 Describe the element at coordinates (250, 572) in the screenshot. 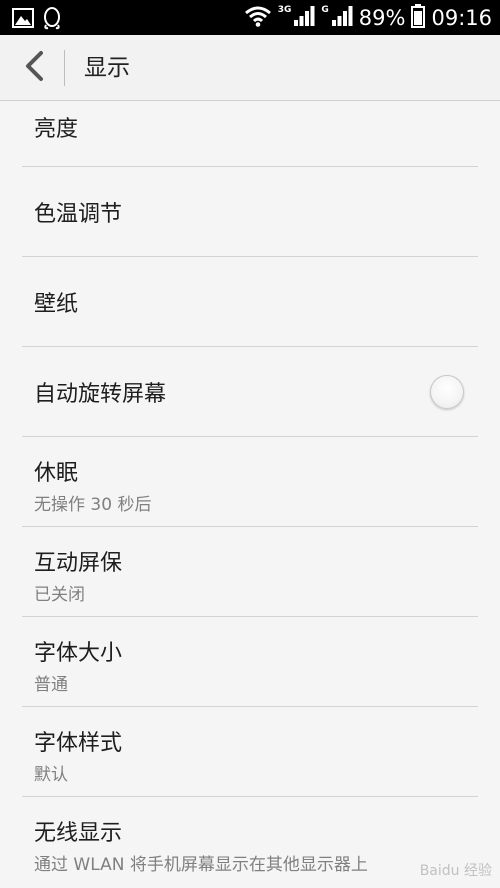

I see `setting-daydream: 互动屏保 已关闭` at that location.